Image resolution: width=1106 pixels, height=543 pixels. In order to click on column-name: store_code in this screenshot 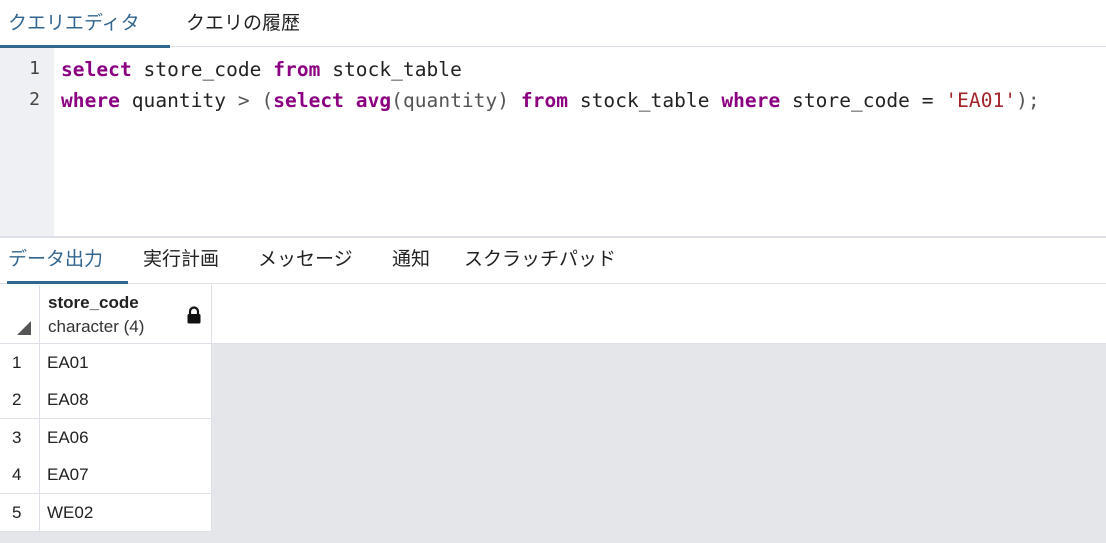, I will do `click(93, 302)`.